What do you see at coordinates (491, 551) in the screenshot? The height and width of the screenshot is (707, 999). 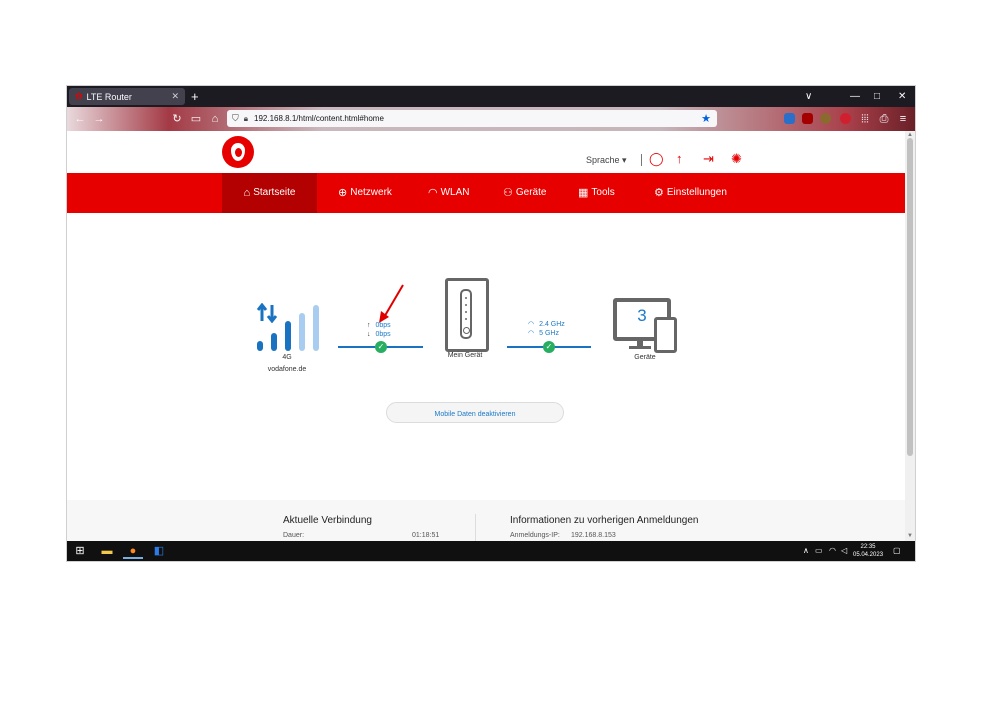 I see `windows-taskbar: ⊞ ▬ ● ◧ ∧ ▭ ◠ ◁ 22:35 05.04.2023 ▢` at bounding box center [491, 551].